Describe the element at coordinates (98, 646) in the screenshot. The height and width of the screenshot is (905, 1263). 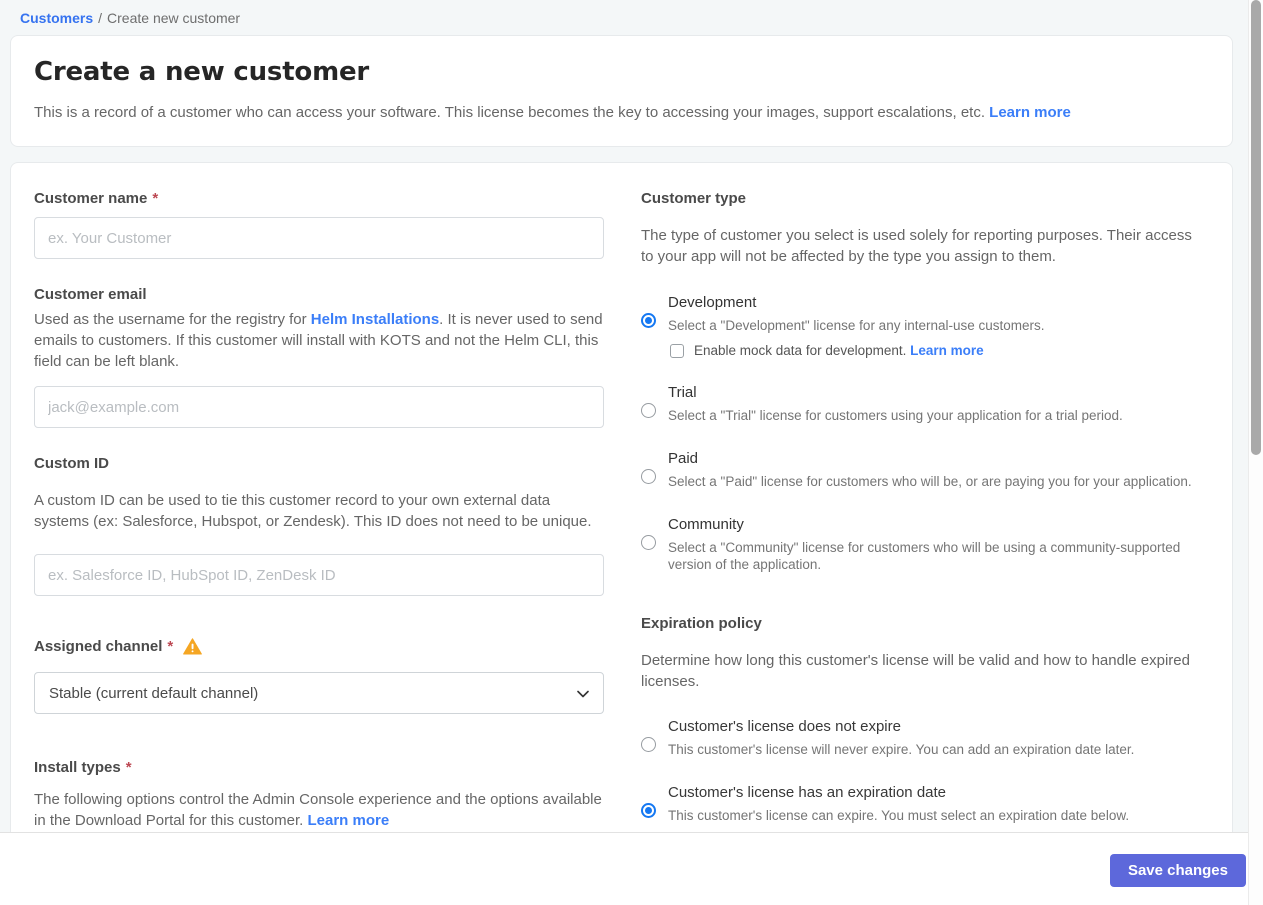
I see `assigned-channel-label-text: Assigned channel` at that location.